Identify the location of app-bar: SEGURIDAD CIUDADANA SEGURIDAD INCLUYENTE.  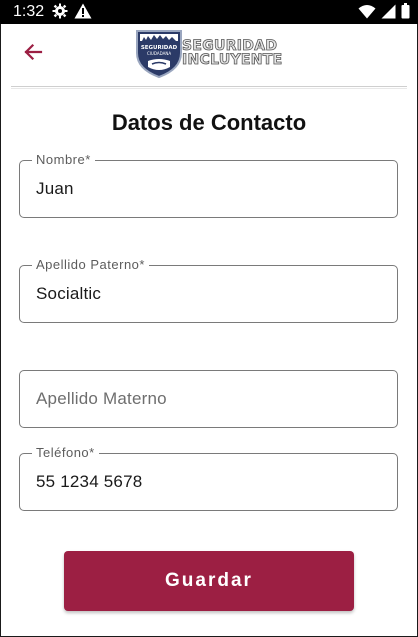
(209, 54).